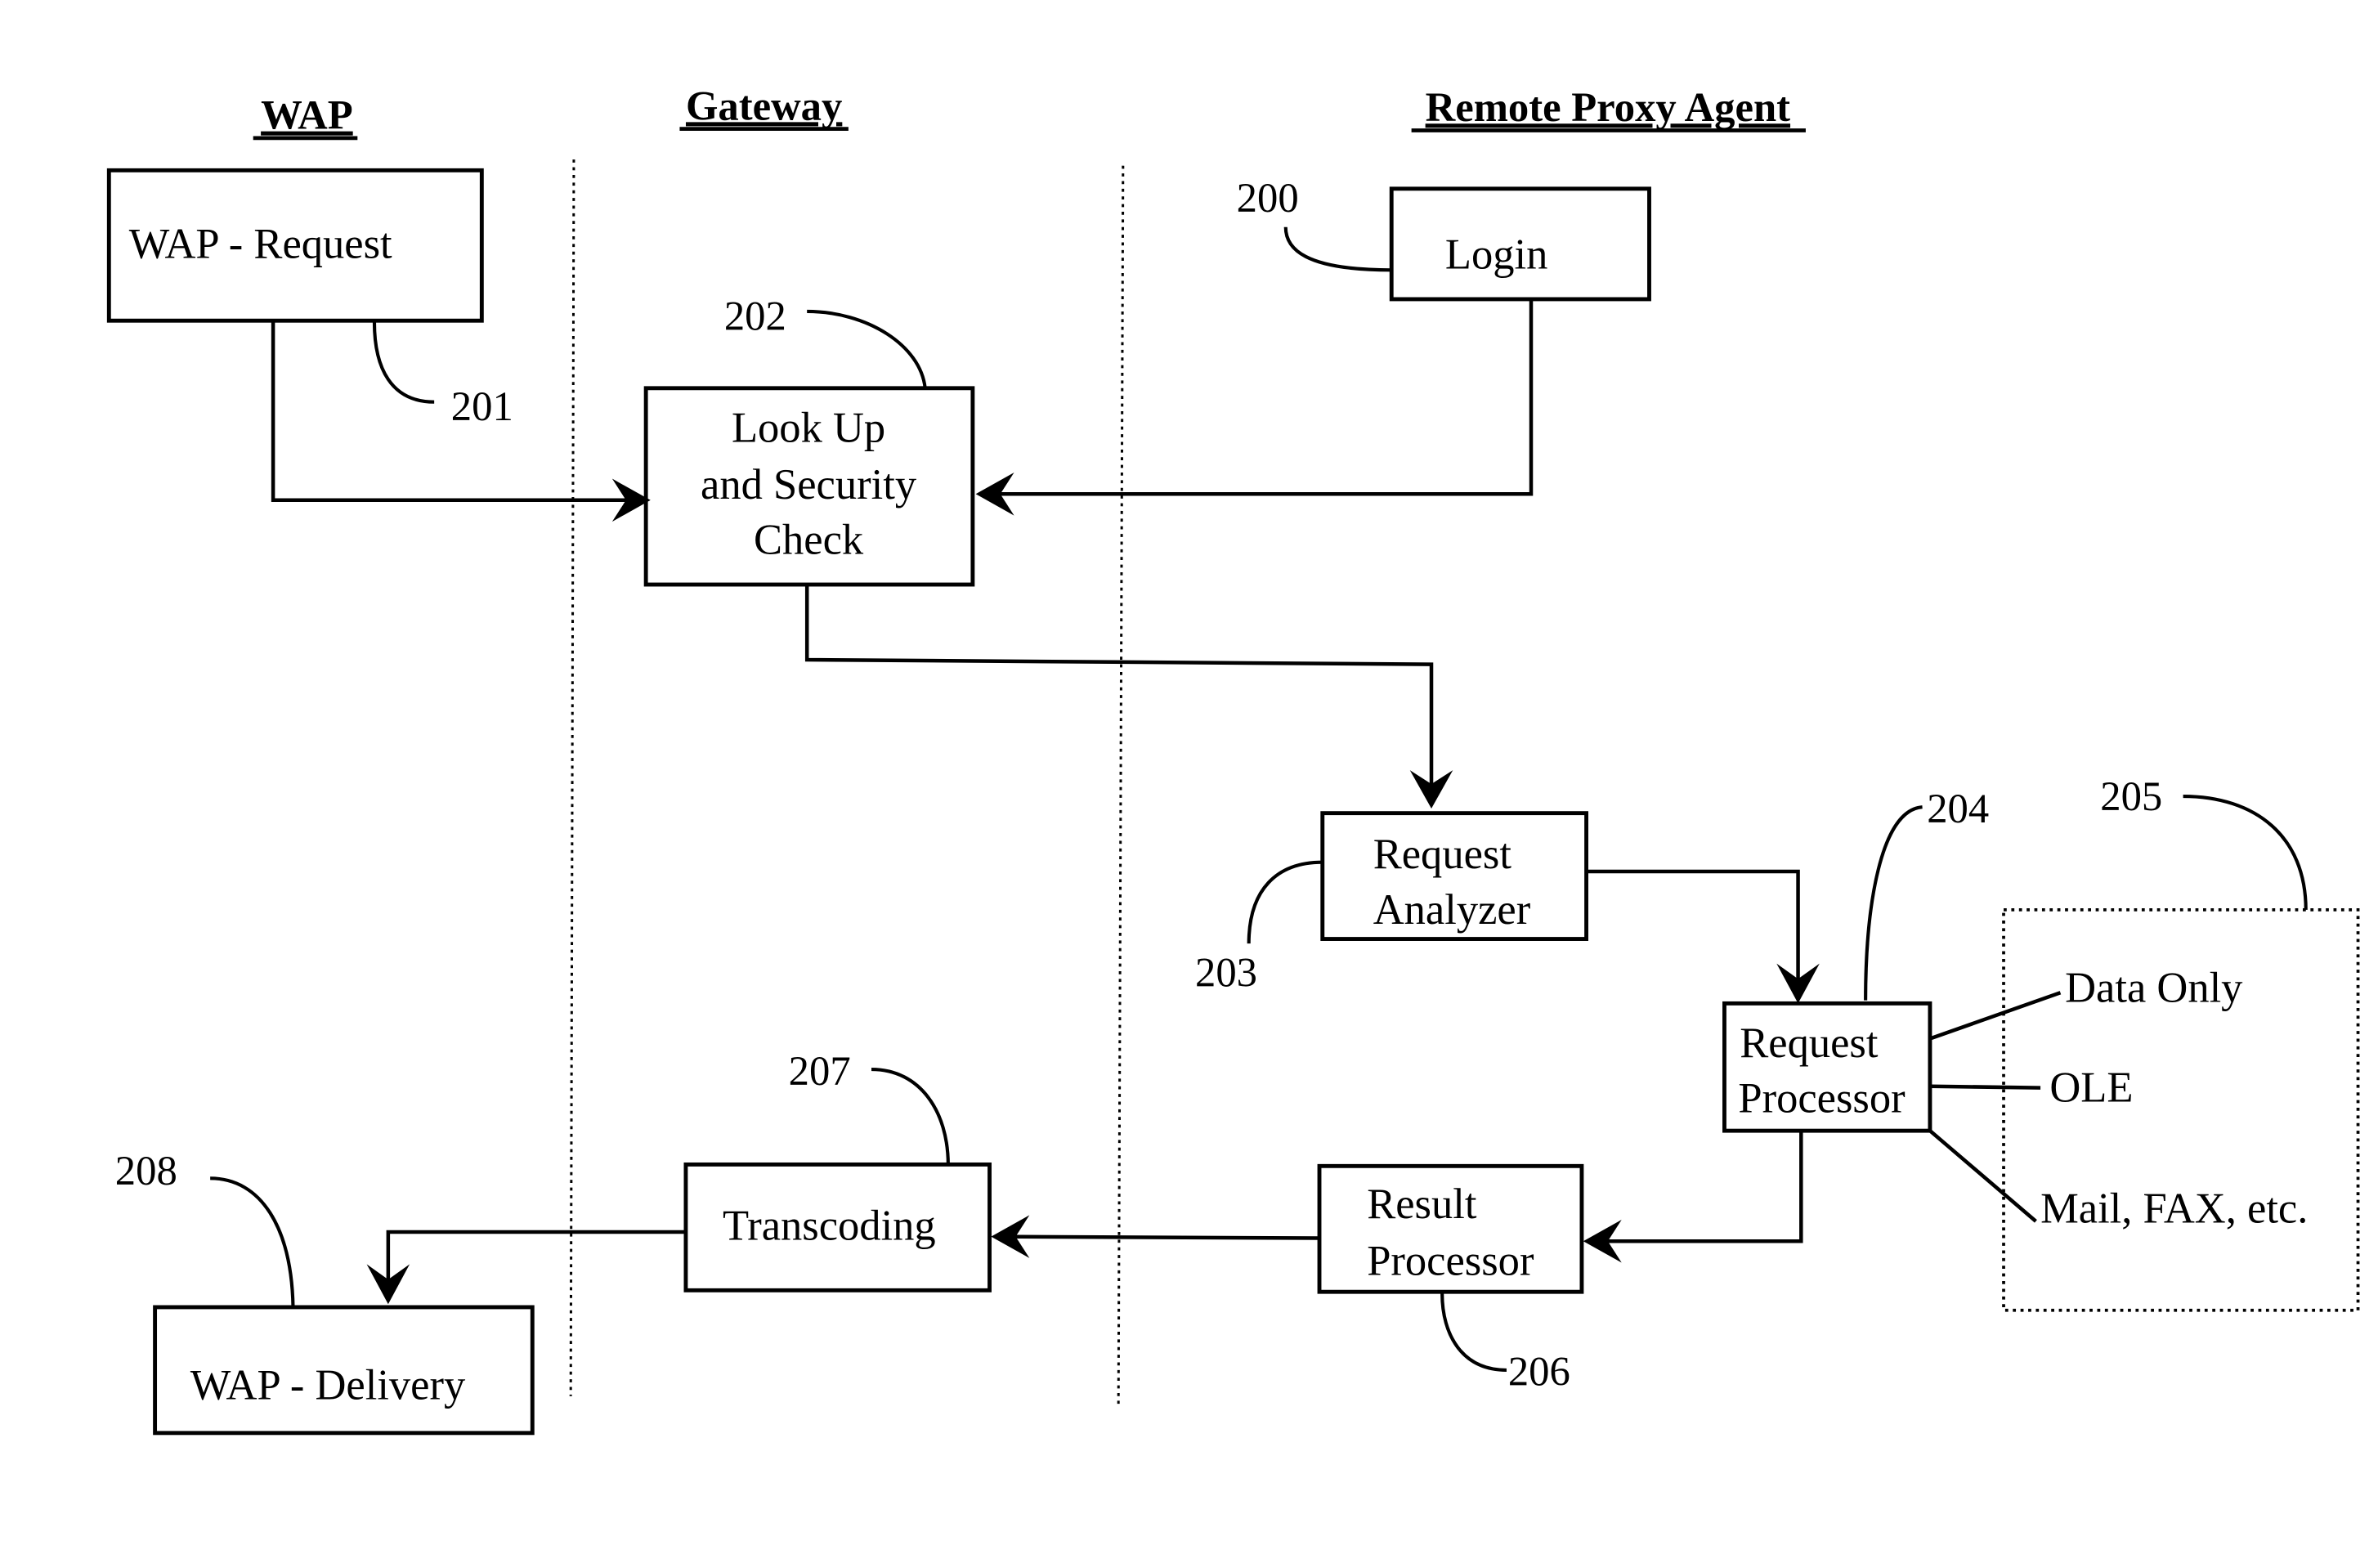 The image size is (2378, 1568). Describe the element at coordinates (260, 244) in the screenshot. I see `wap-request-label: WAP - Request` at that location.